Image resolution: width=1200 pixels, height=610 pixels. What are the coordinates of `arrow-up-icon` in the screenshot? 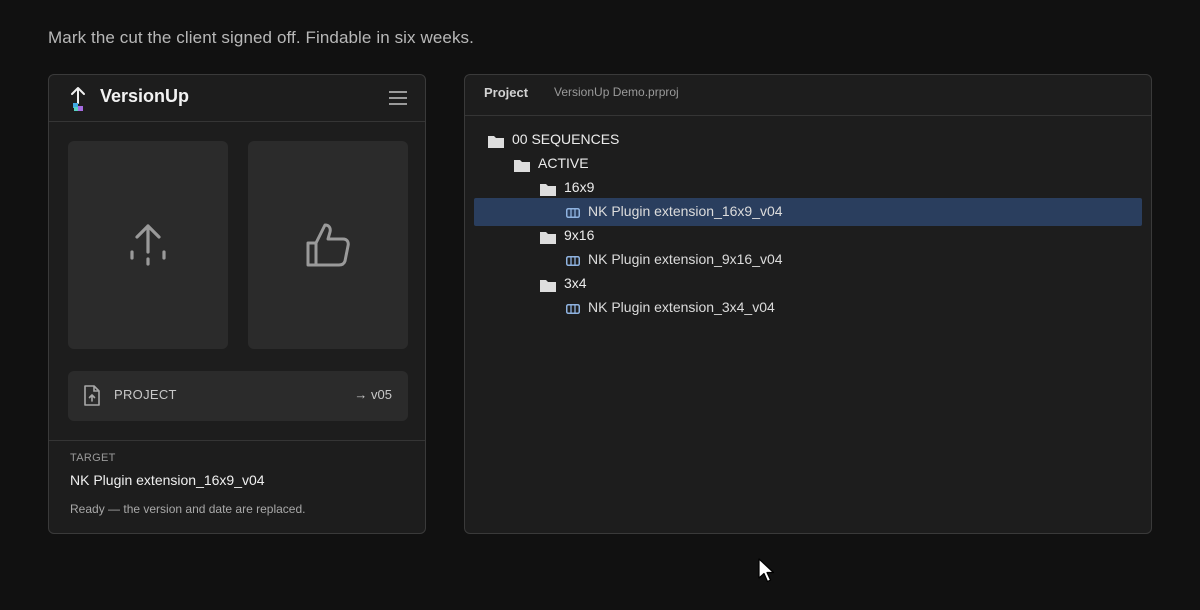 It's located at (148, 245).